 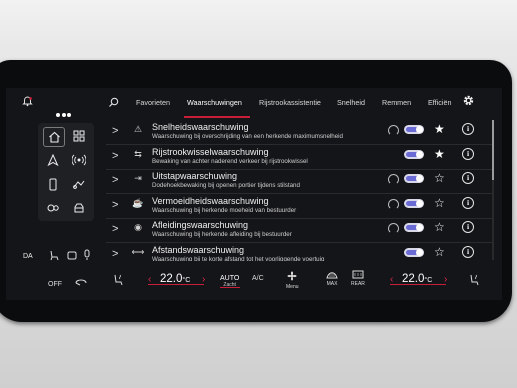 What do you see at coordinates (138, 178) in the screenshot?
I see `exit-warning-icon: ⇥` at bounding box center [138, 178].